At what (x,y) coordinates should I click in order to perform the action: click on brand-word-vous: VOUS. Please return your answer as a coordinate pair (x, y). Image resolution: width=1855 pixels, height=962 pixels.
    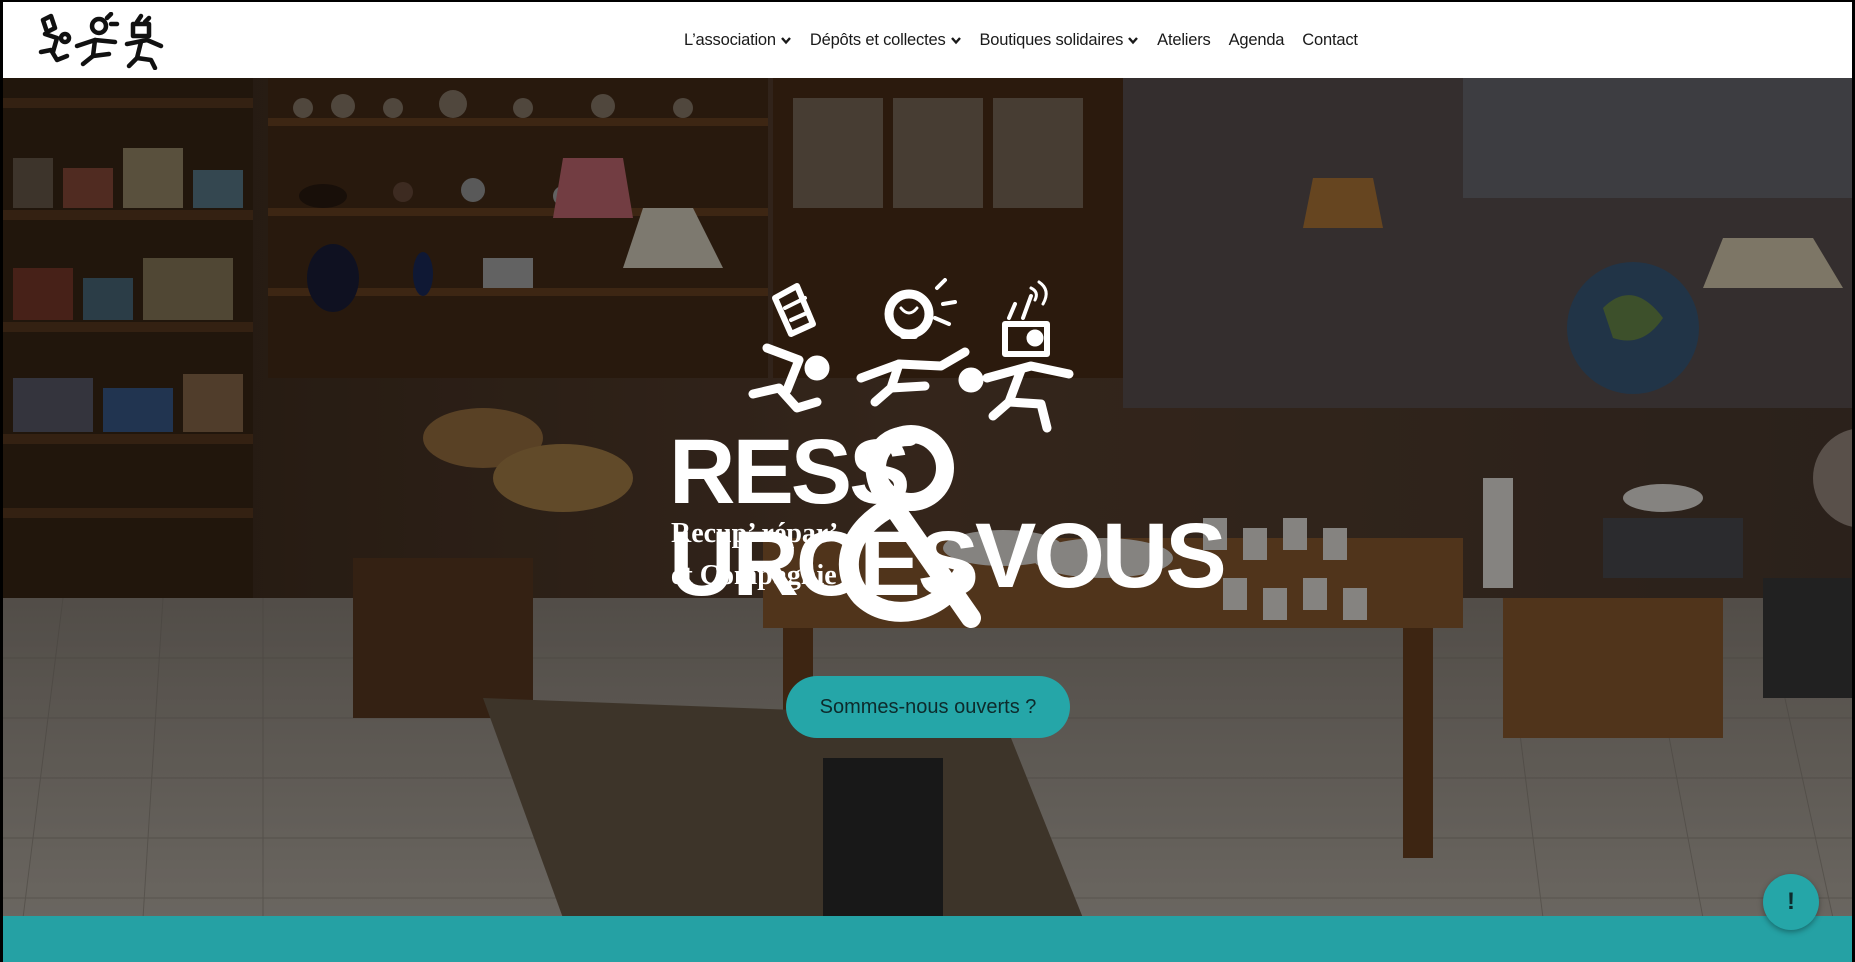
    Looking at the image, I should click on (1101, 556).